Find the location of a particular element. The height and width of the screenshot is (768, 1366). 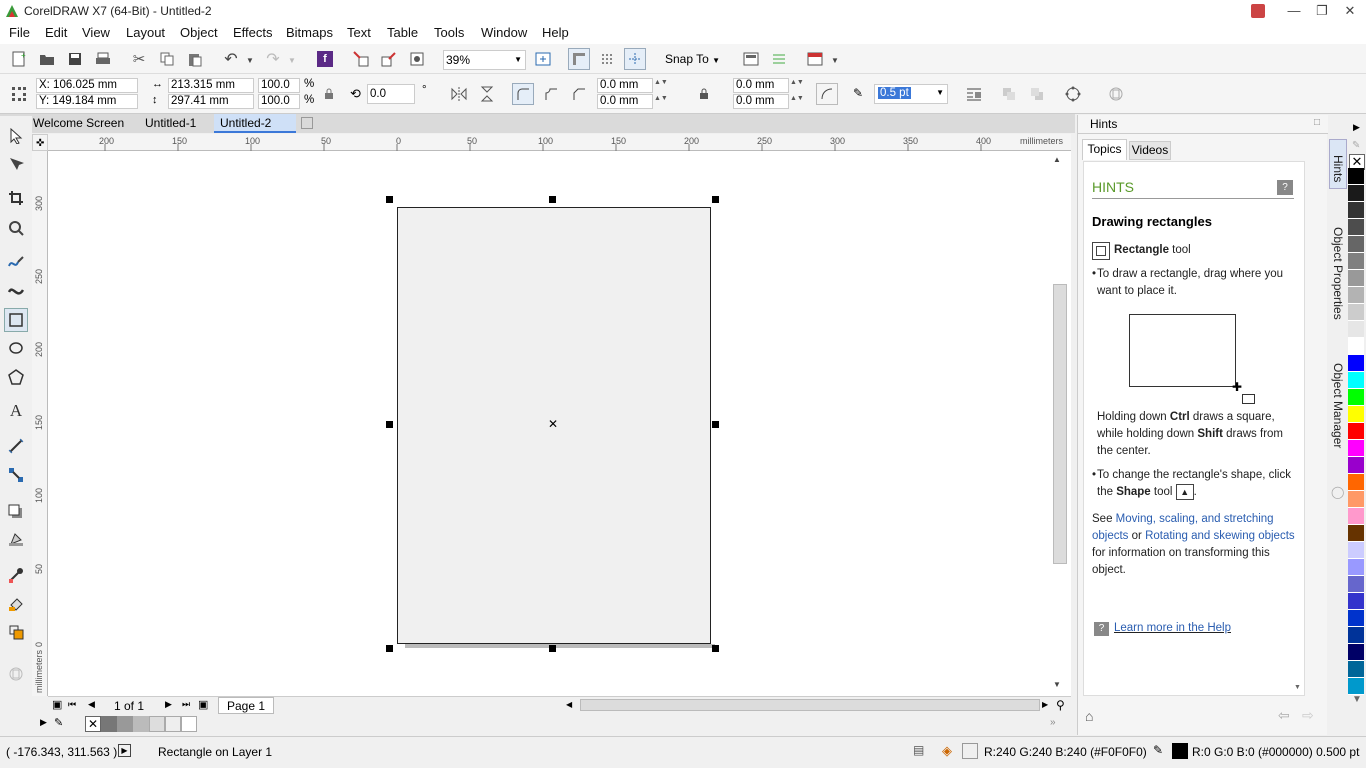

menu-table: Table is located at coordinates (402, 32).